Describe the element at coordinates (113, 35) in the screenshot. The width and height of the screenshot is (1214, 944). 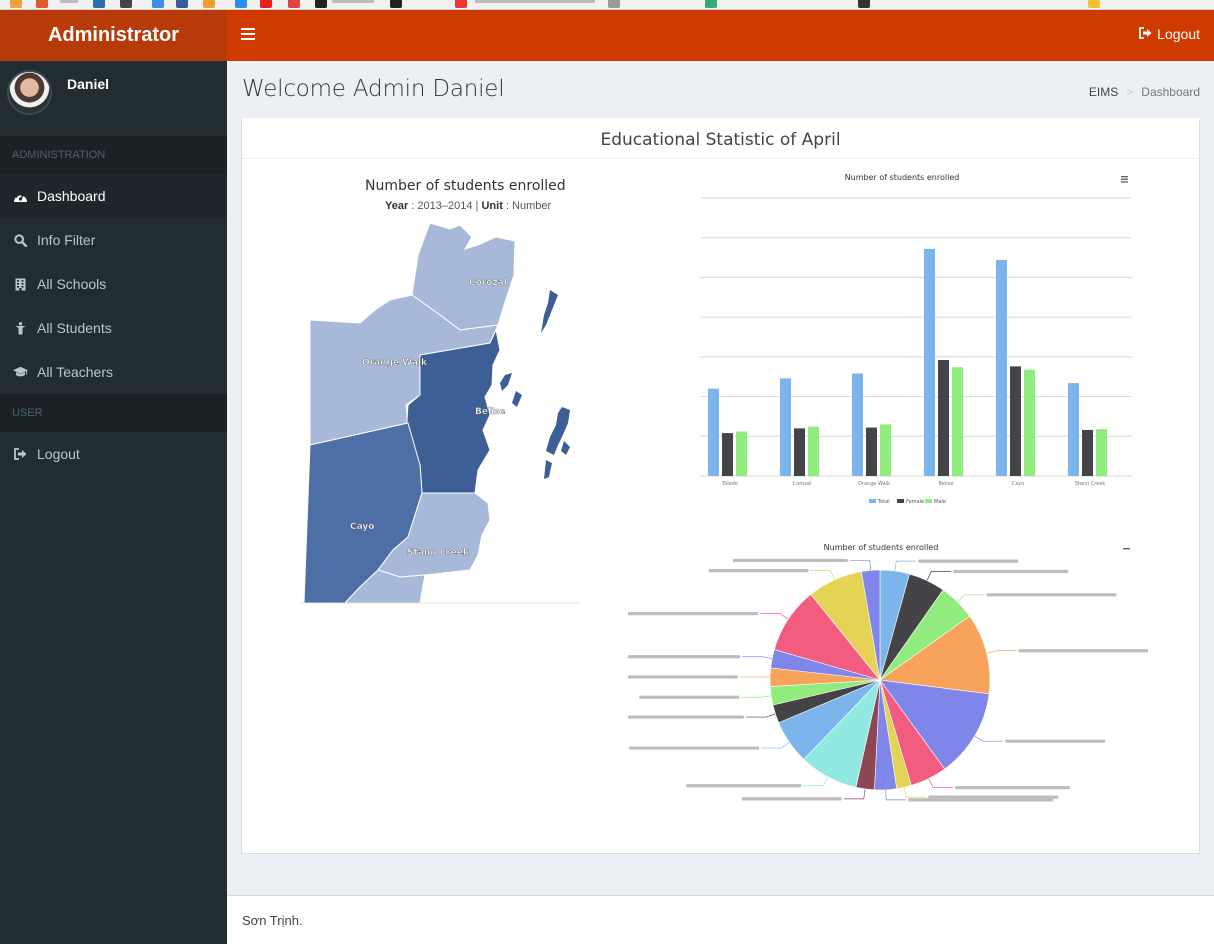
I see `app-logo: Administrator` at that location.